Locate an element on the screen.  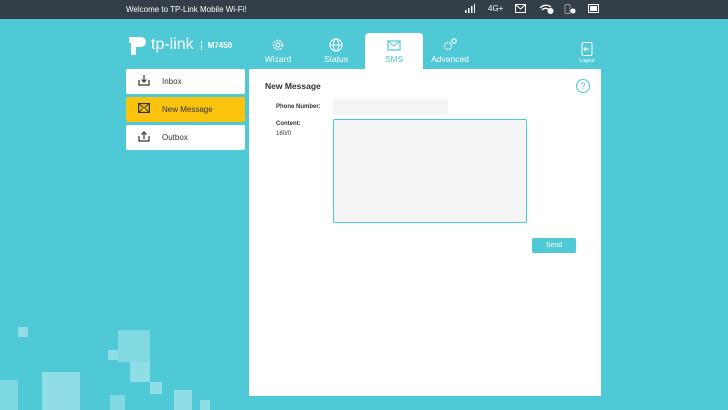
signal-icon is located at coordinates (470, 9).